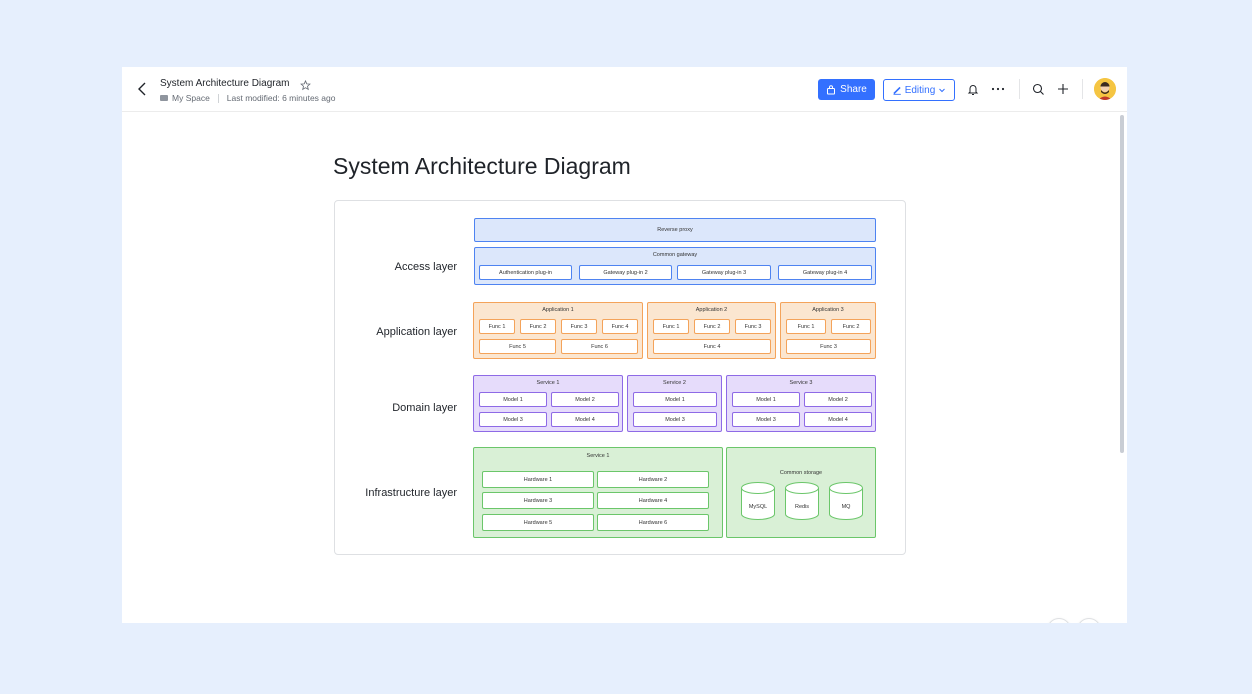 Image resolution: width=1252 pixels, height=694 pixels. I want to click on database-cylinder: MQ, so click(846, 501).